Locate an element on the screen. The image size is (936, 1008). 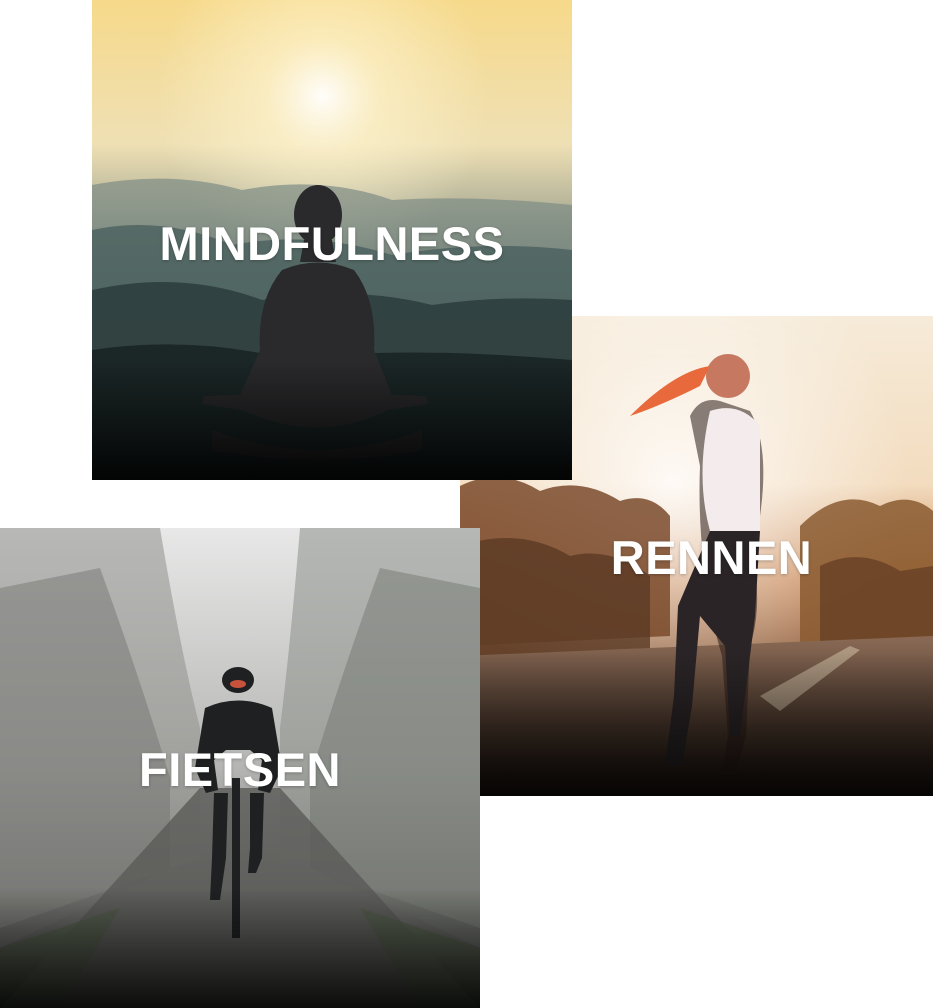
card-title: FIETSEN is located at coordinates (240, 769).